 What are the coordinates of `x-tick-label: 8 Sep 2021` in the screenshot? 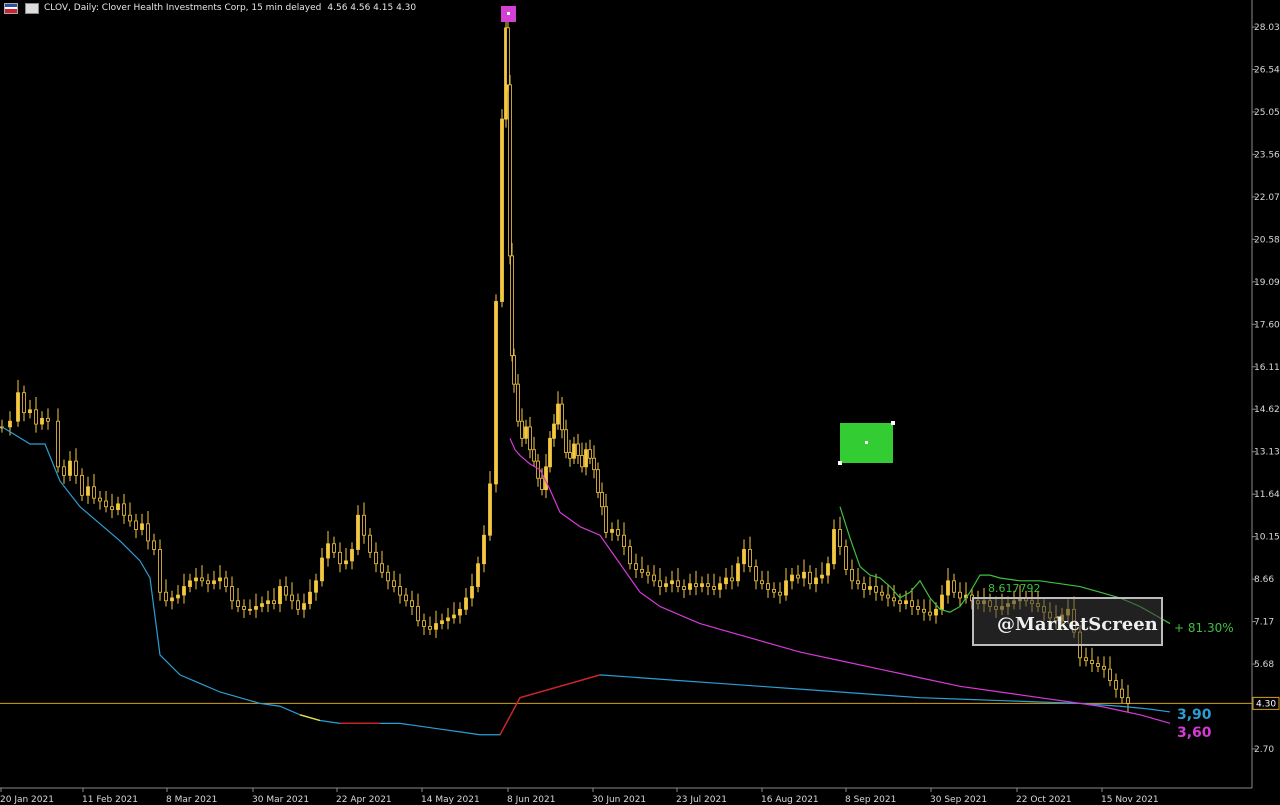 It's located at (870, 800).